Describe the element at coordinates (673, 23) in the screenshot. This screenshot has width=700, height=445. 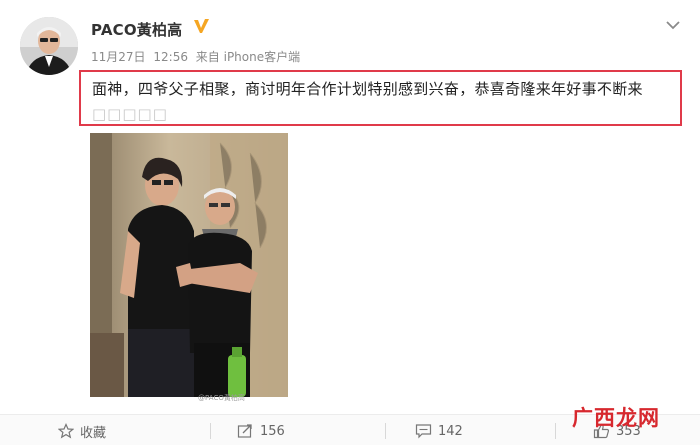
I see `chevron-down-icon` at that location.